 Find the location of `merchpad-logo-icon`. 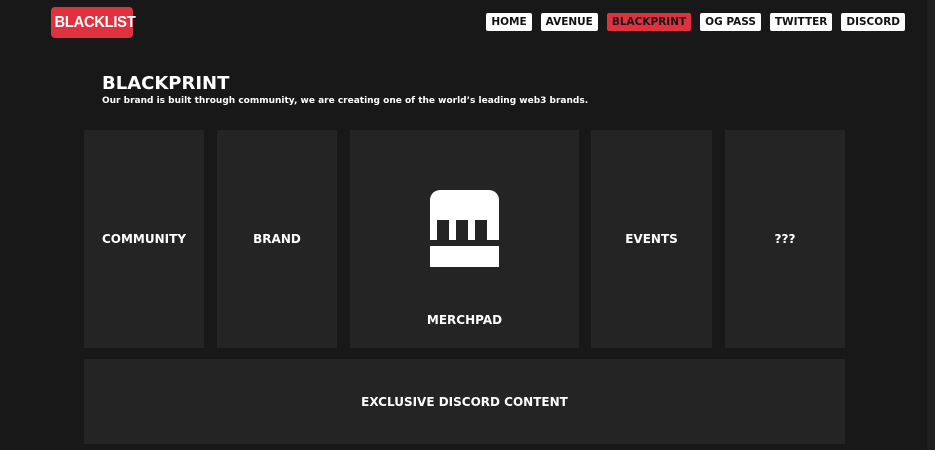

merchpad-logo-icon is located at coordinates (464, 228).